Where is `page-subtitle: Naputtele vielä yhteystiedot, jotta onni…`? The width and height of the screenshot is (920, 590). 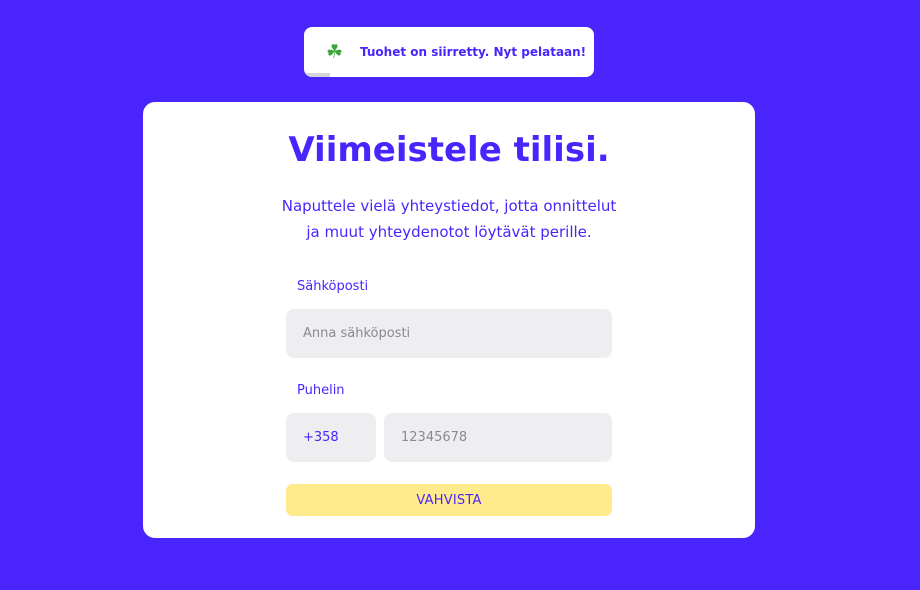 page-subtitle: Naputtele vielä yhteystiedot, jotta onni… is located at coordinates (449, 219).